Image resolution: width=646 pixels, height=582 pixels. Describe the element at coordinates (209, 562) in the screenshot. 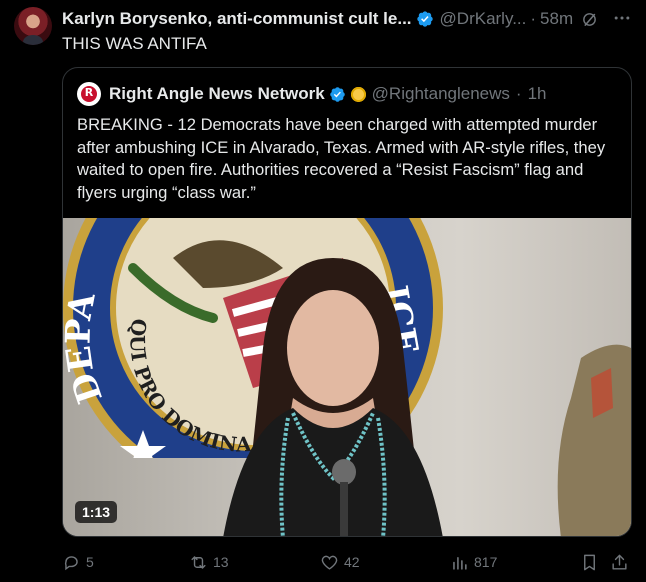

I see `repost-button: 13` at that location.